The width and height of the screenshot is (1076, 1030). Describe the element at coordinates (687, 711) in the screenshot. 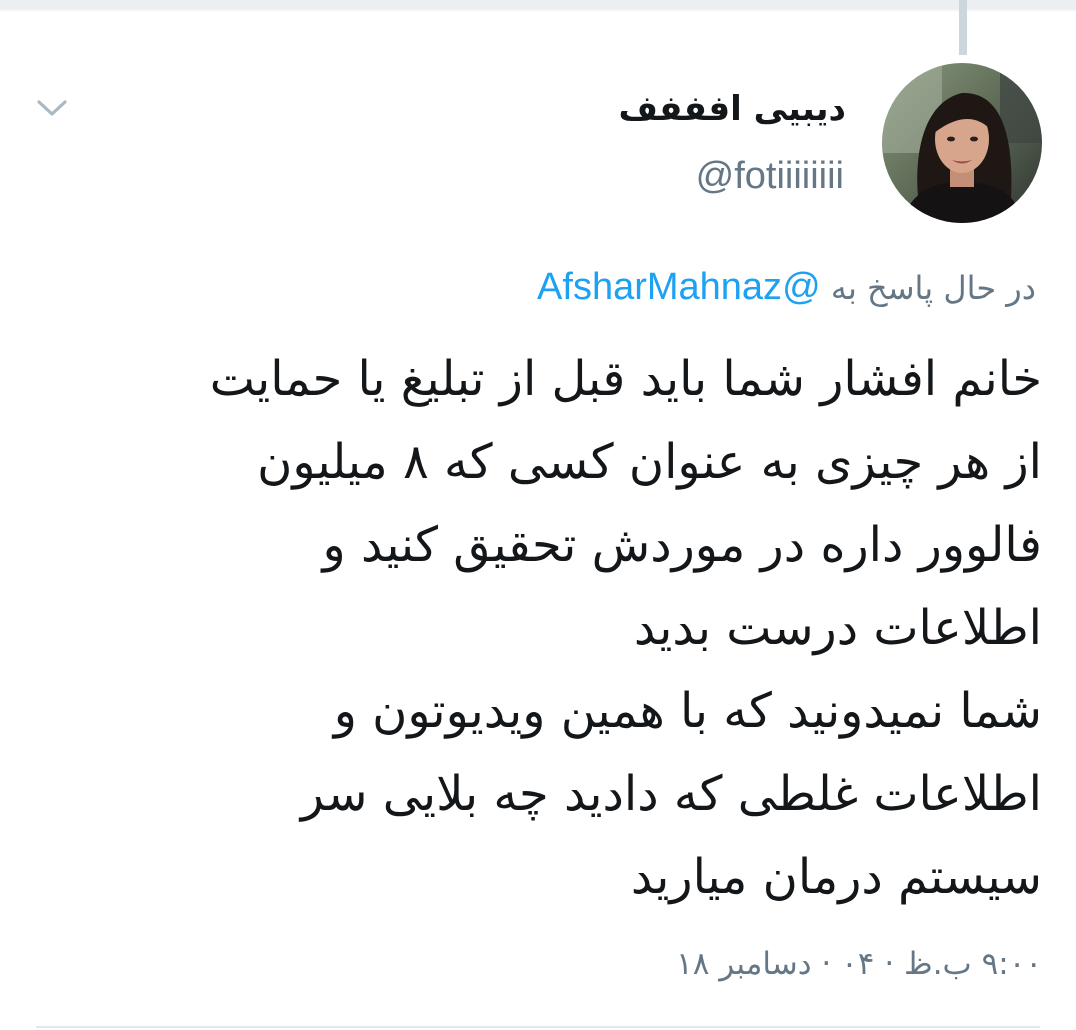

I see `tweet-text-line: شما نمیدونید که با همین ویدیوتون و` at that location.